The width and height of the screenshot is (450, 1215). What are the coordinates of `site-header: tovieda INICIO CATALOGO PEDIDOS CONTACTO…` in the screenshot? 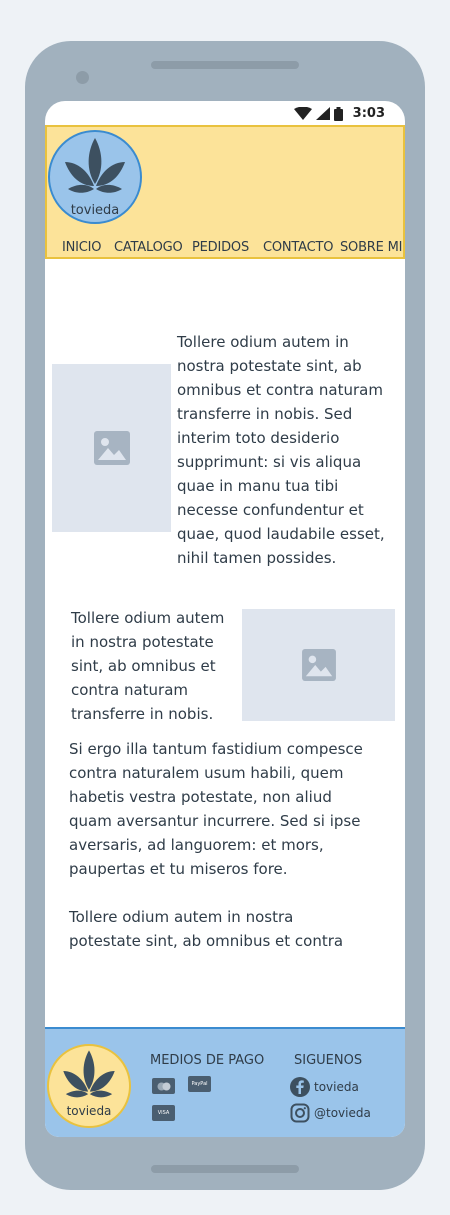 It's located at (225, 192).